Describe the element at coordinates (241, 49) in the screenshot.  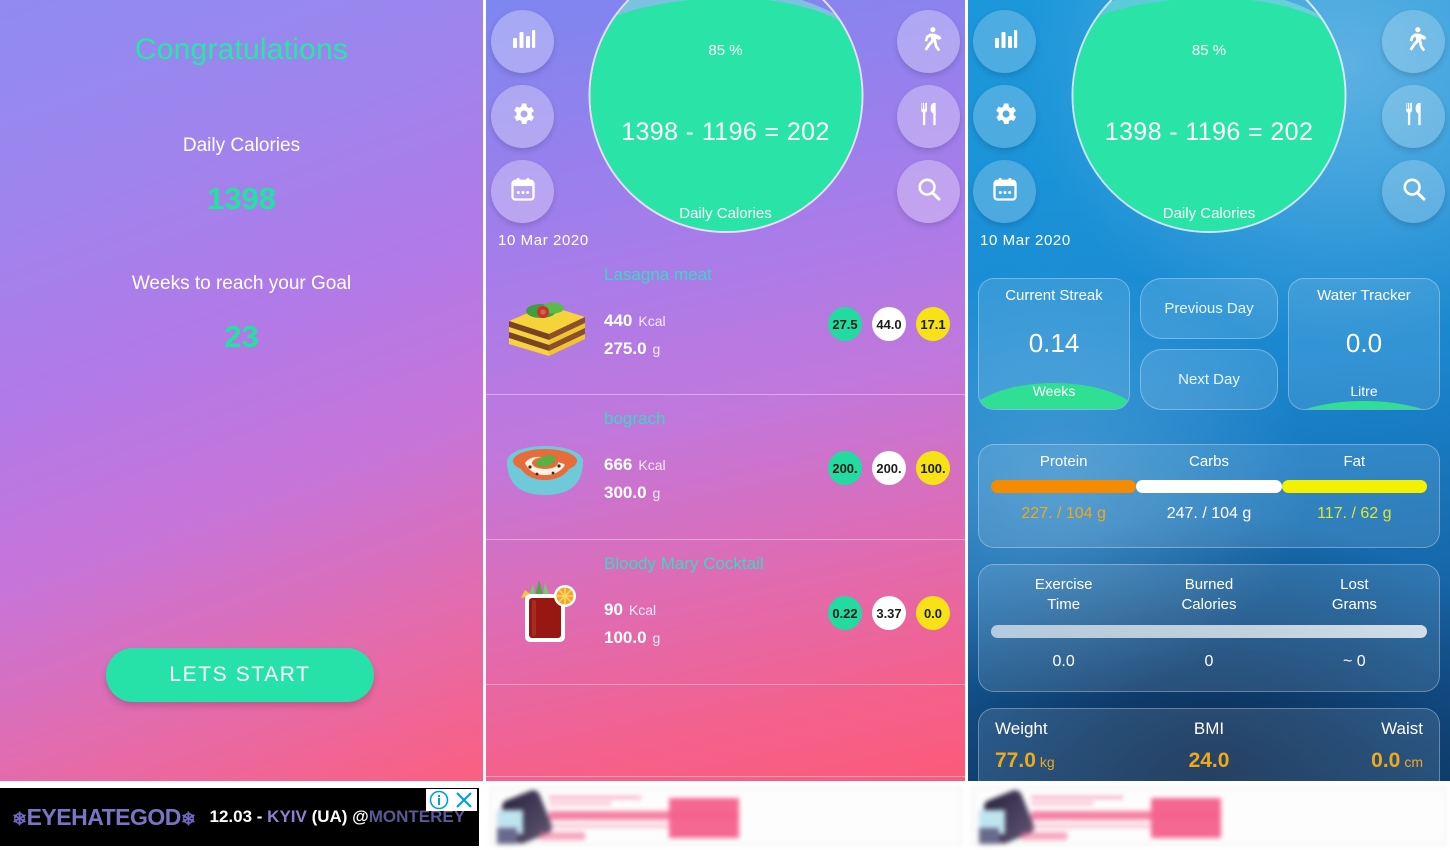
I see `congratulations-title: Congratulations` at that location.